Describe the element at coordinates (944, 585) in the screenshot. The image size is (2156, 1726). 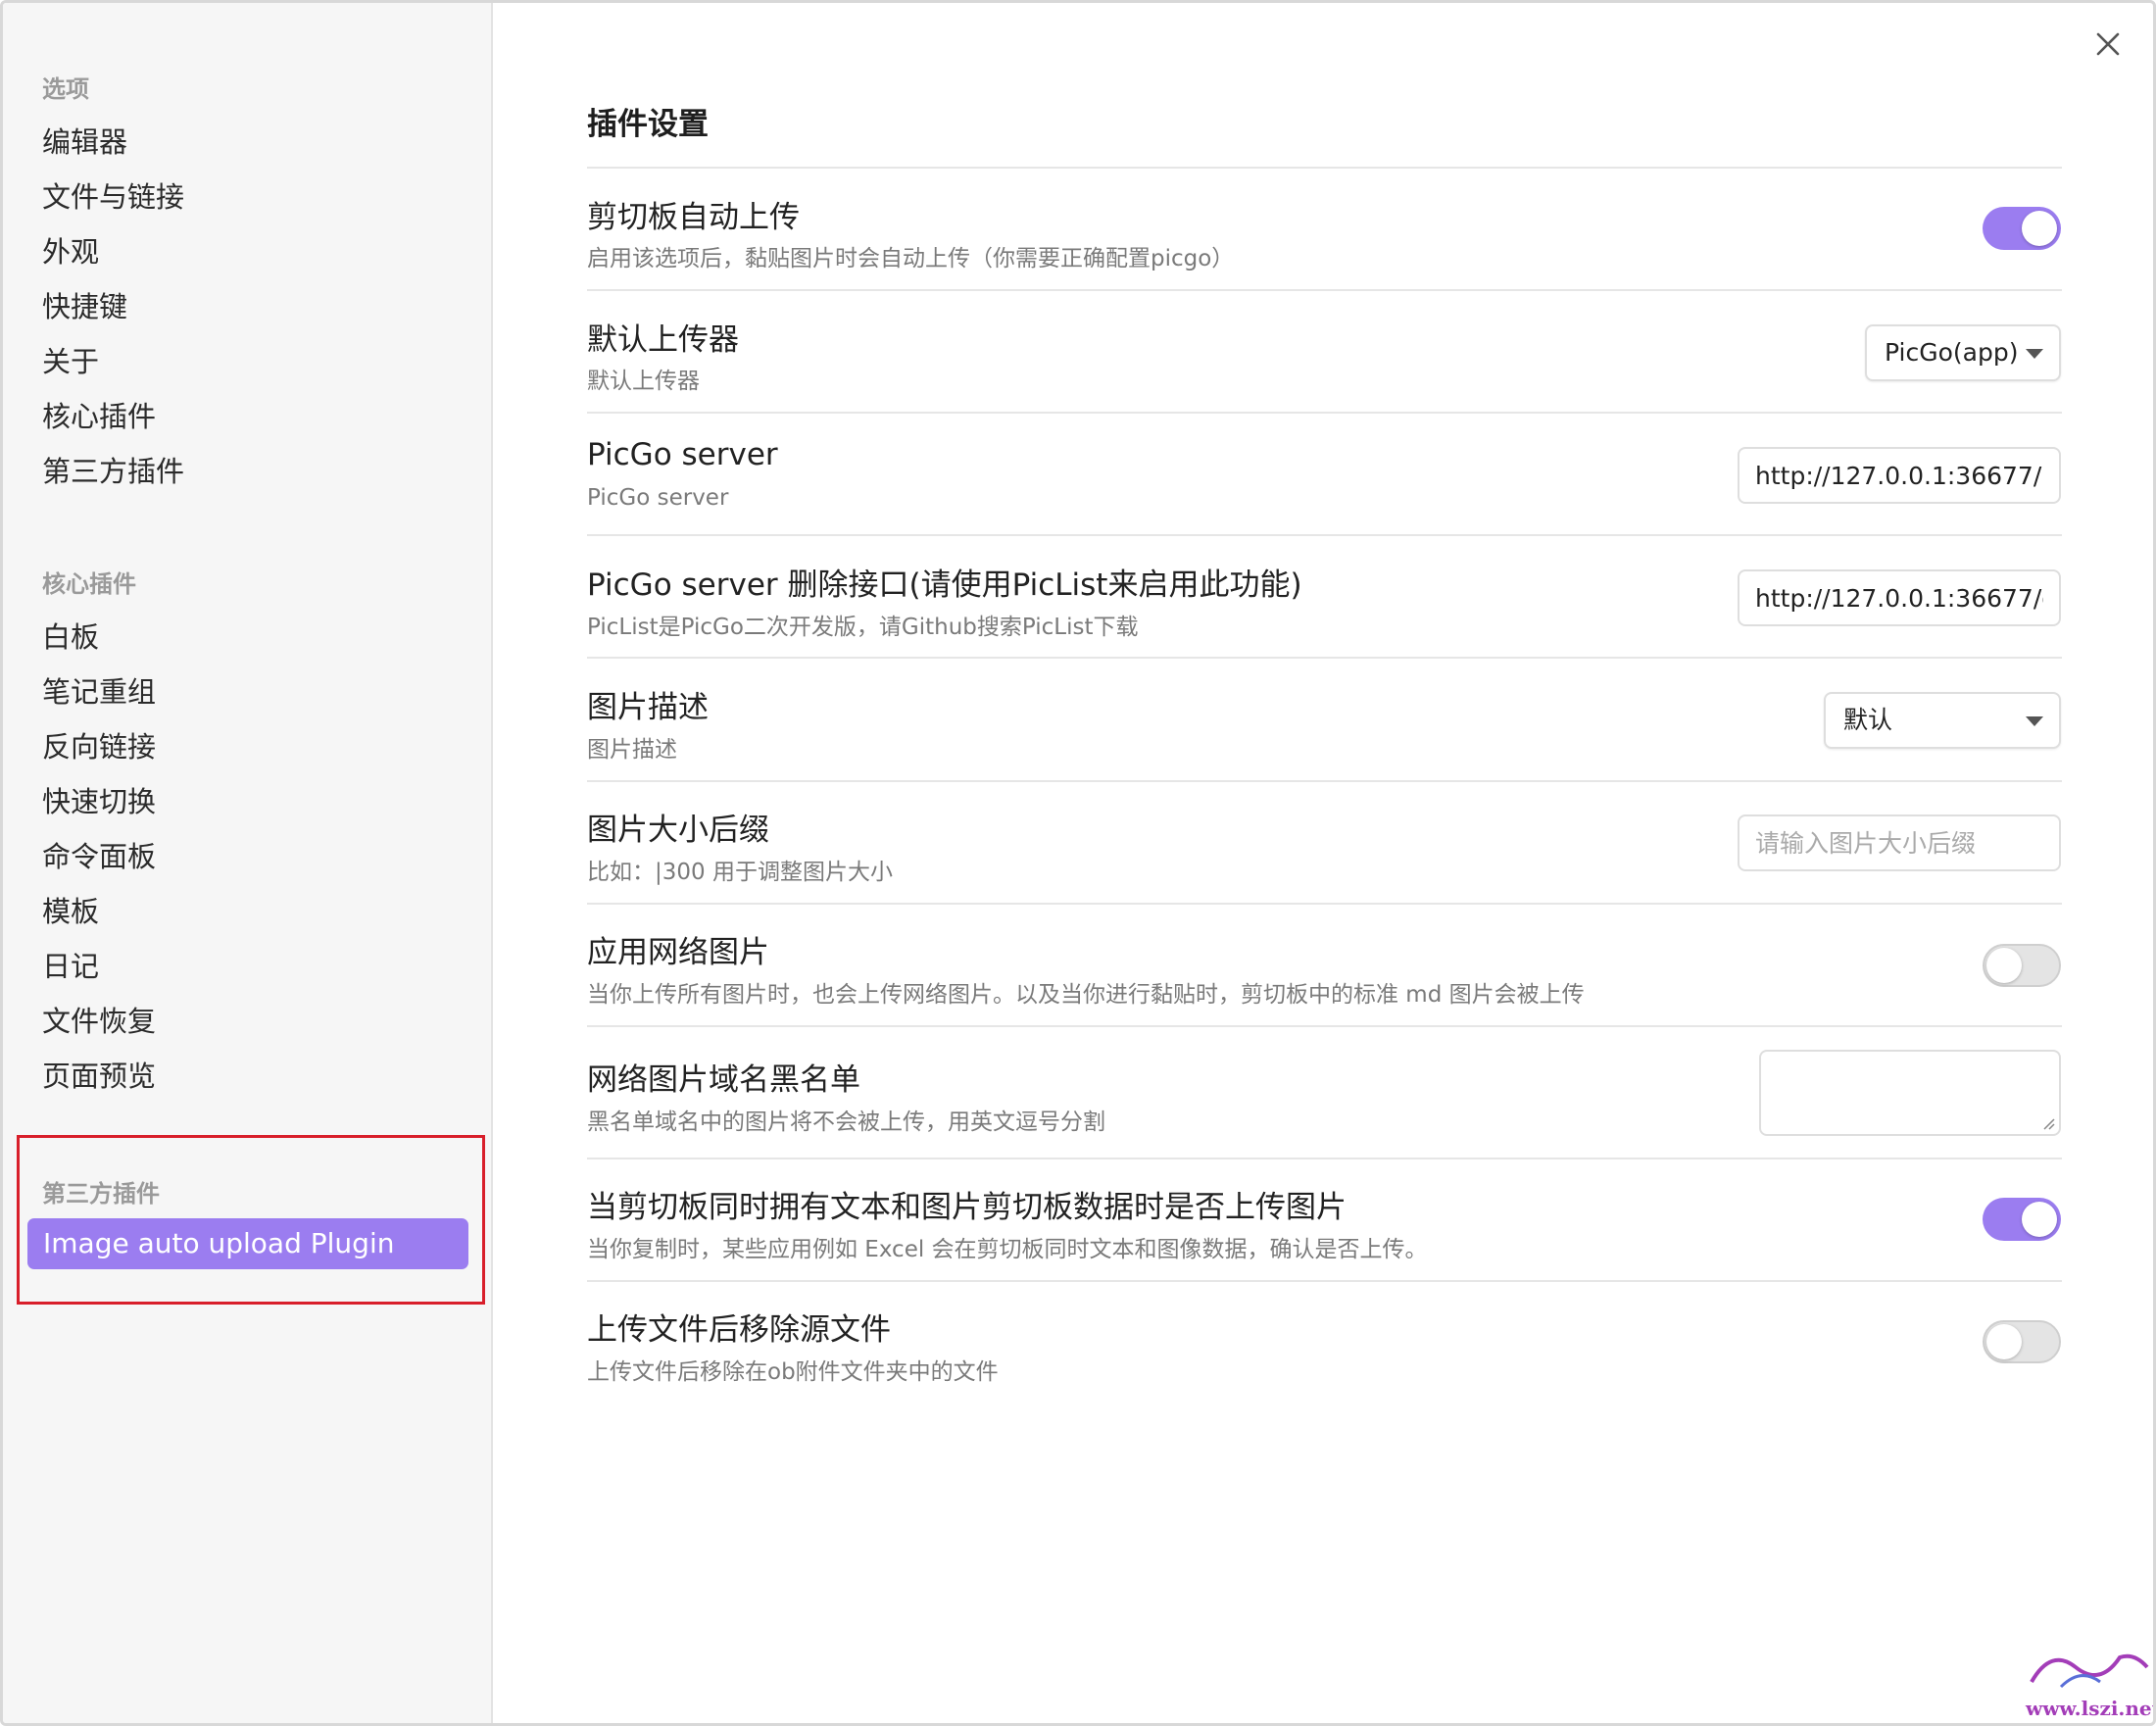
I see `setting-name: PicGo server 删除接口(请使用PicList来启用此功能)` at that location.